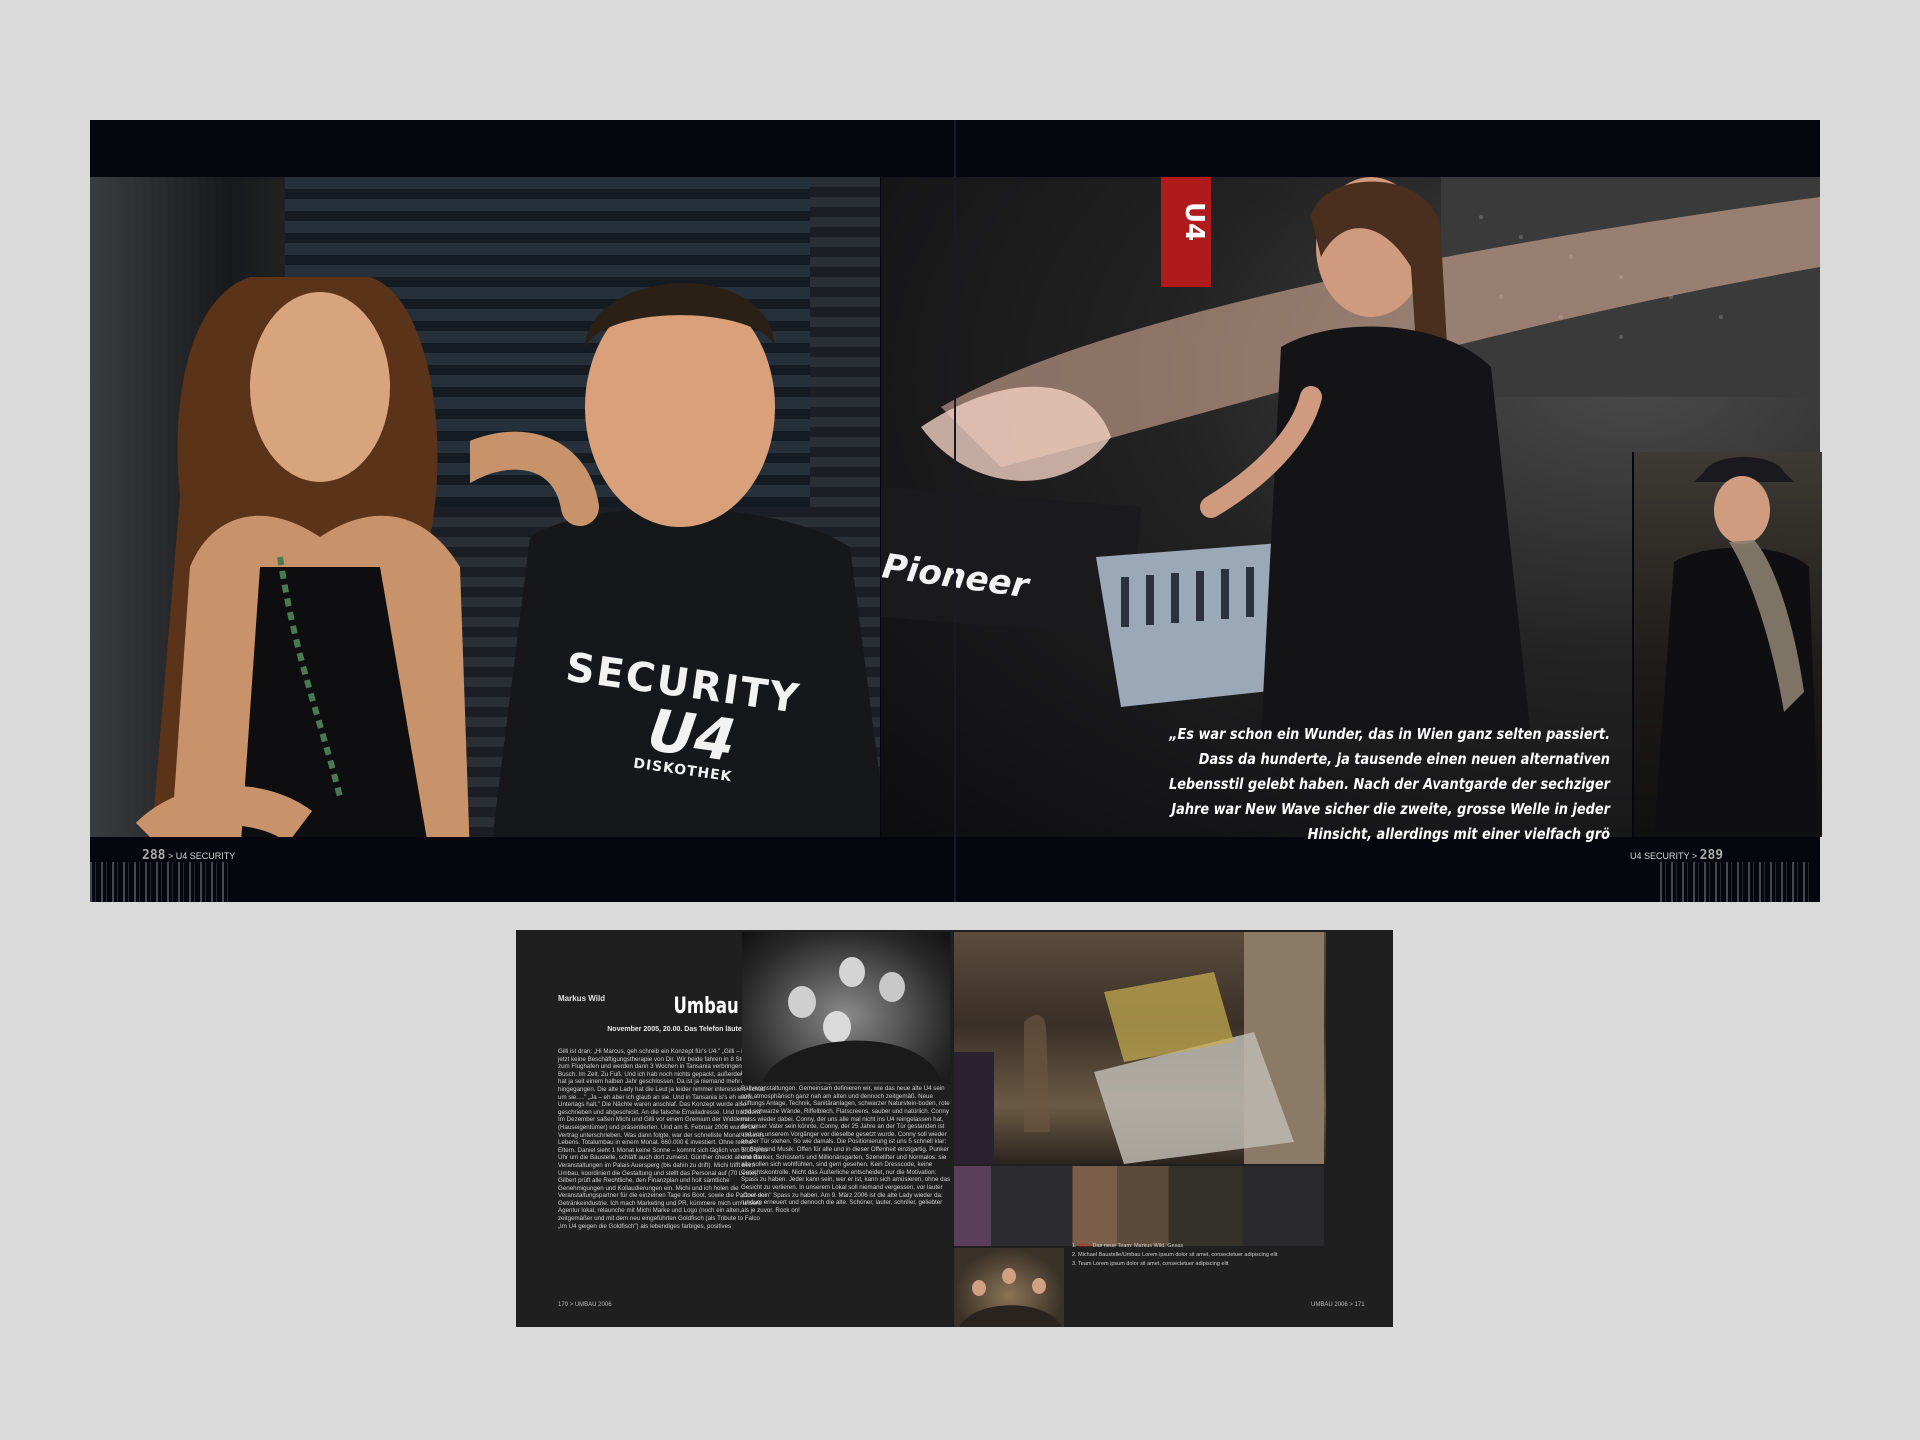 The height and width of the screenshot is (1440, 1920). What do you see at coordinates (1139, 1206) in the screenshot?
I see `photo-strip-interiors` at bounding box center [1139, 1206].